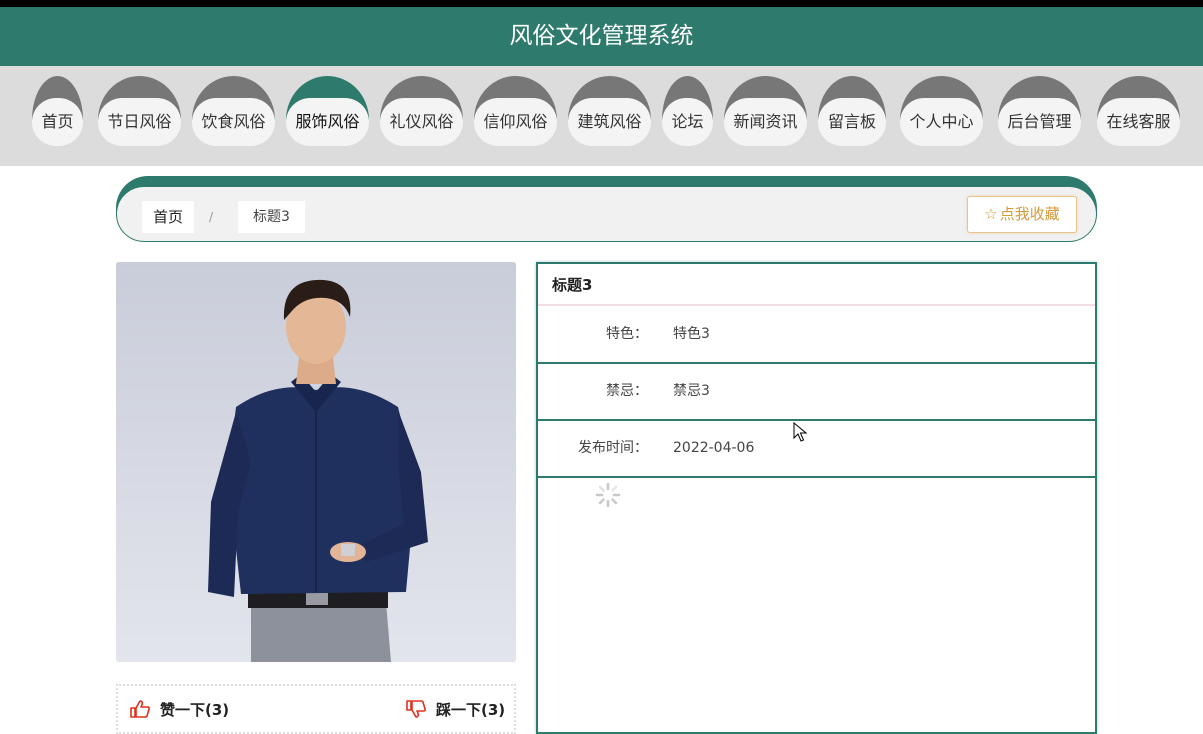 This screenshot has height=734, width=1203. I want to click on thumbs-down-icon, so click(416, 709).